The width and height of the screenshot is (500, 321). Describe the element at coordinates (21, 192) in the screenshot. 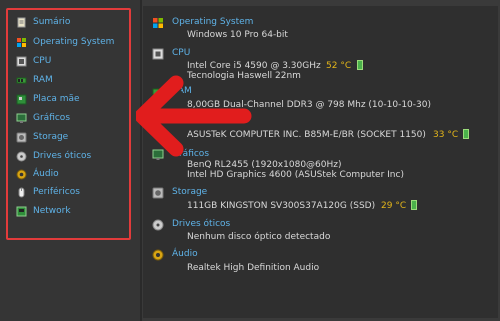

I see `mouse-icon` at that location.